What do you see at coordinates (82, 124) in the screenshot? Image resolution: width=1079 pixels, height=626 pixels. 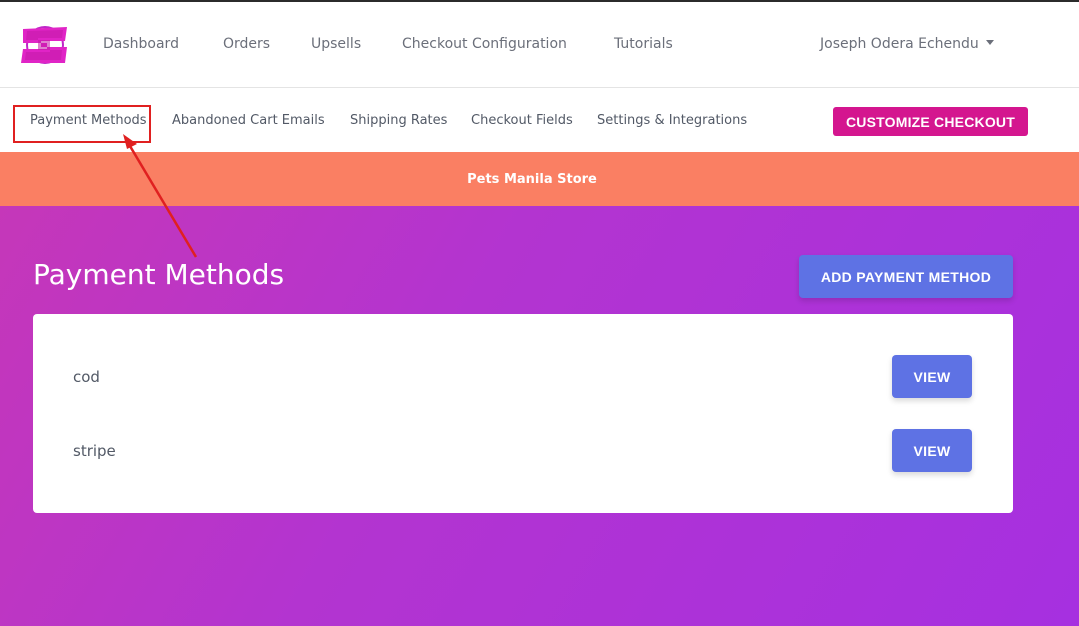 I see `annotation-highlight-box` at bounding box center [82, 124].